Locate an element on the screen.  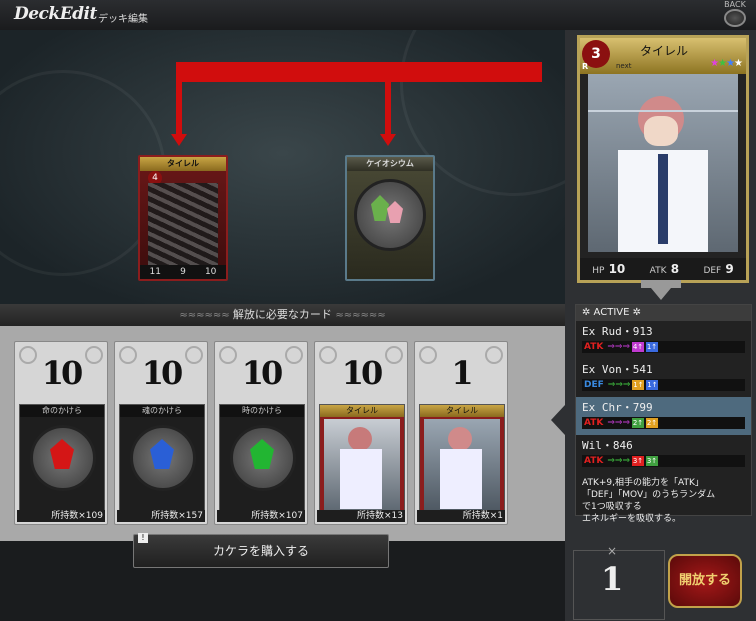
required-slot: 10 魂のかけら 所持数×157 is located at coordinates (161, 433).